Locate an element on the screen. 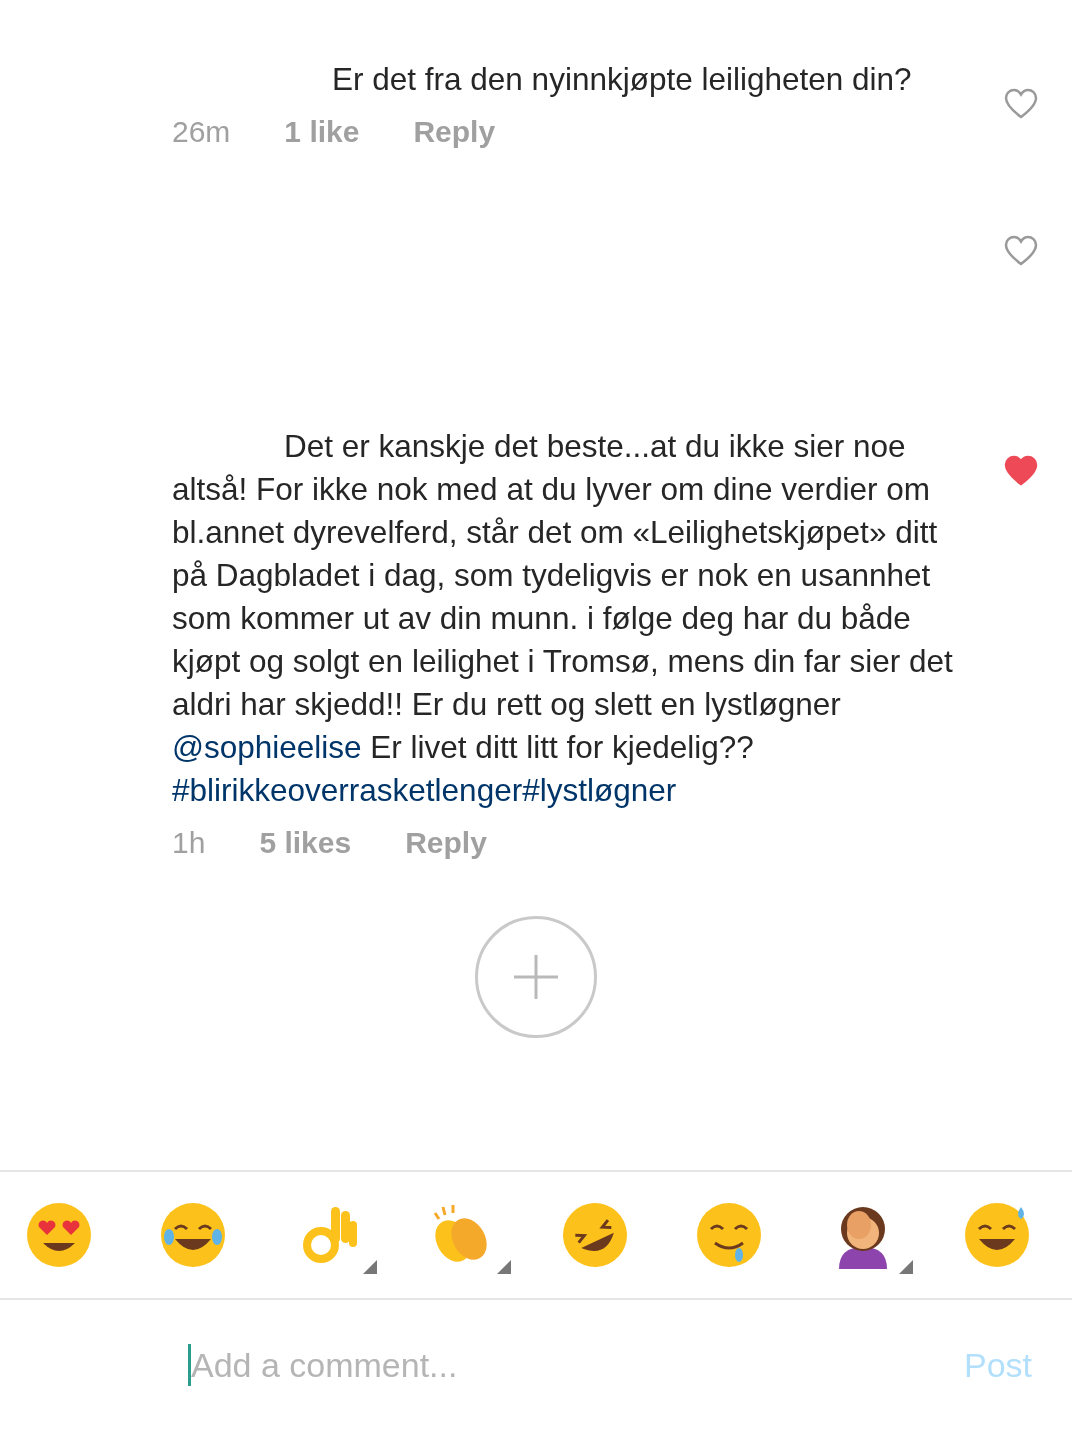  plus-icon is located at coordinates (536, 977).